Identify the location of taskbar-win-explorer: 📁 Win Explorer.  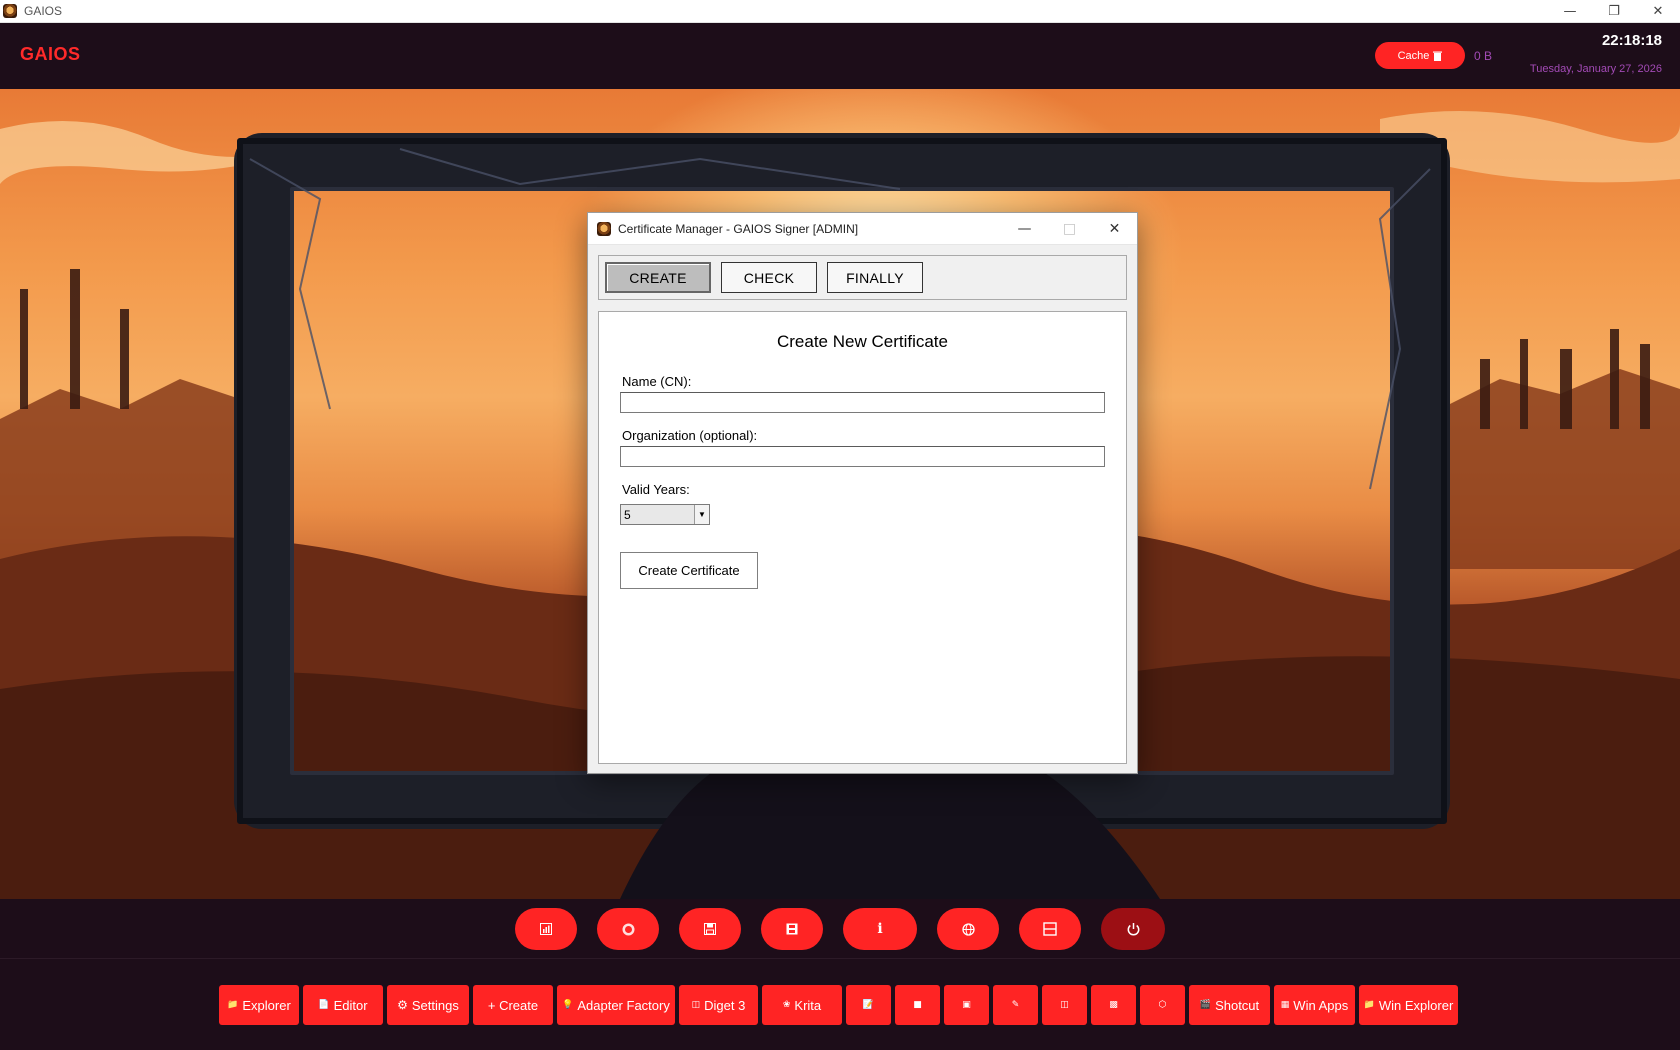
(1408, 1005).